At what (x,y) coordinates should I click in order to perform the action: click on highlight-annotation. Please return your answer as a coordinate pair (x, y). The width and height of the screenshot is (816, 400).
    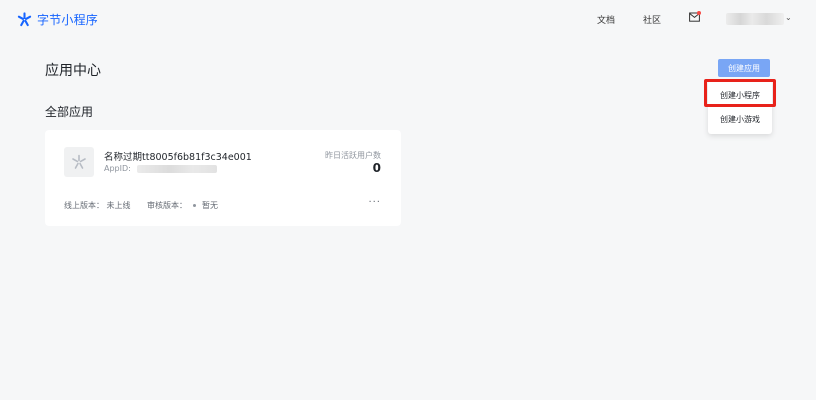
    Looking at the image, I should click on (740, 93).